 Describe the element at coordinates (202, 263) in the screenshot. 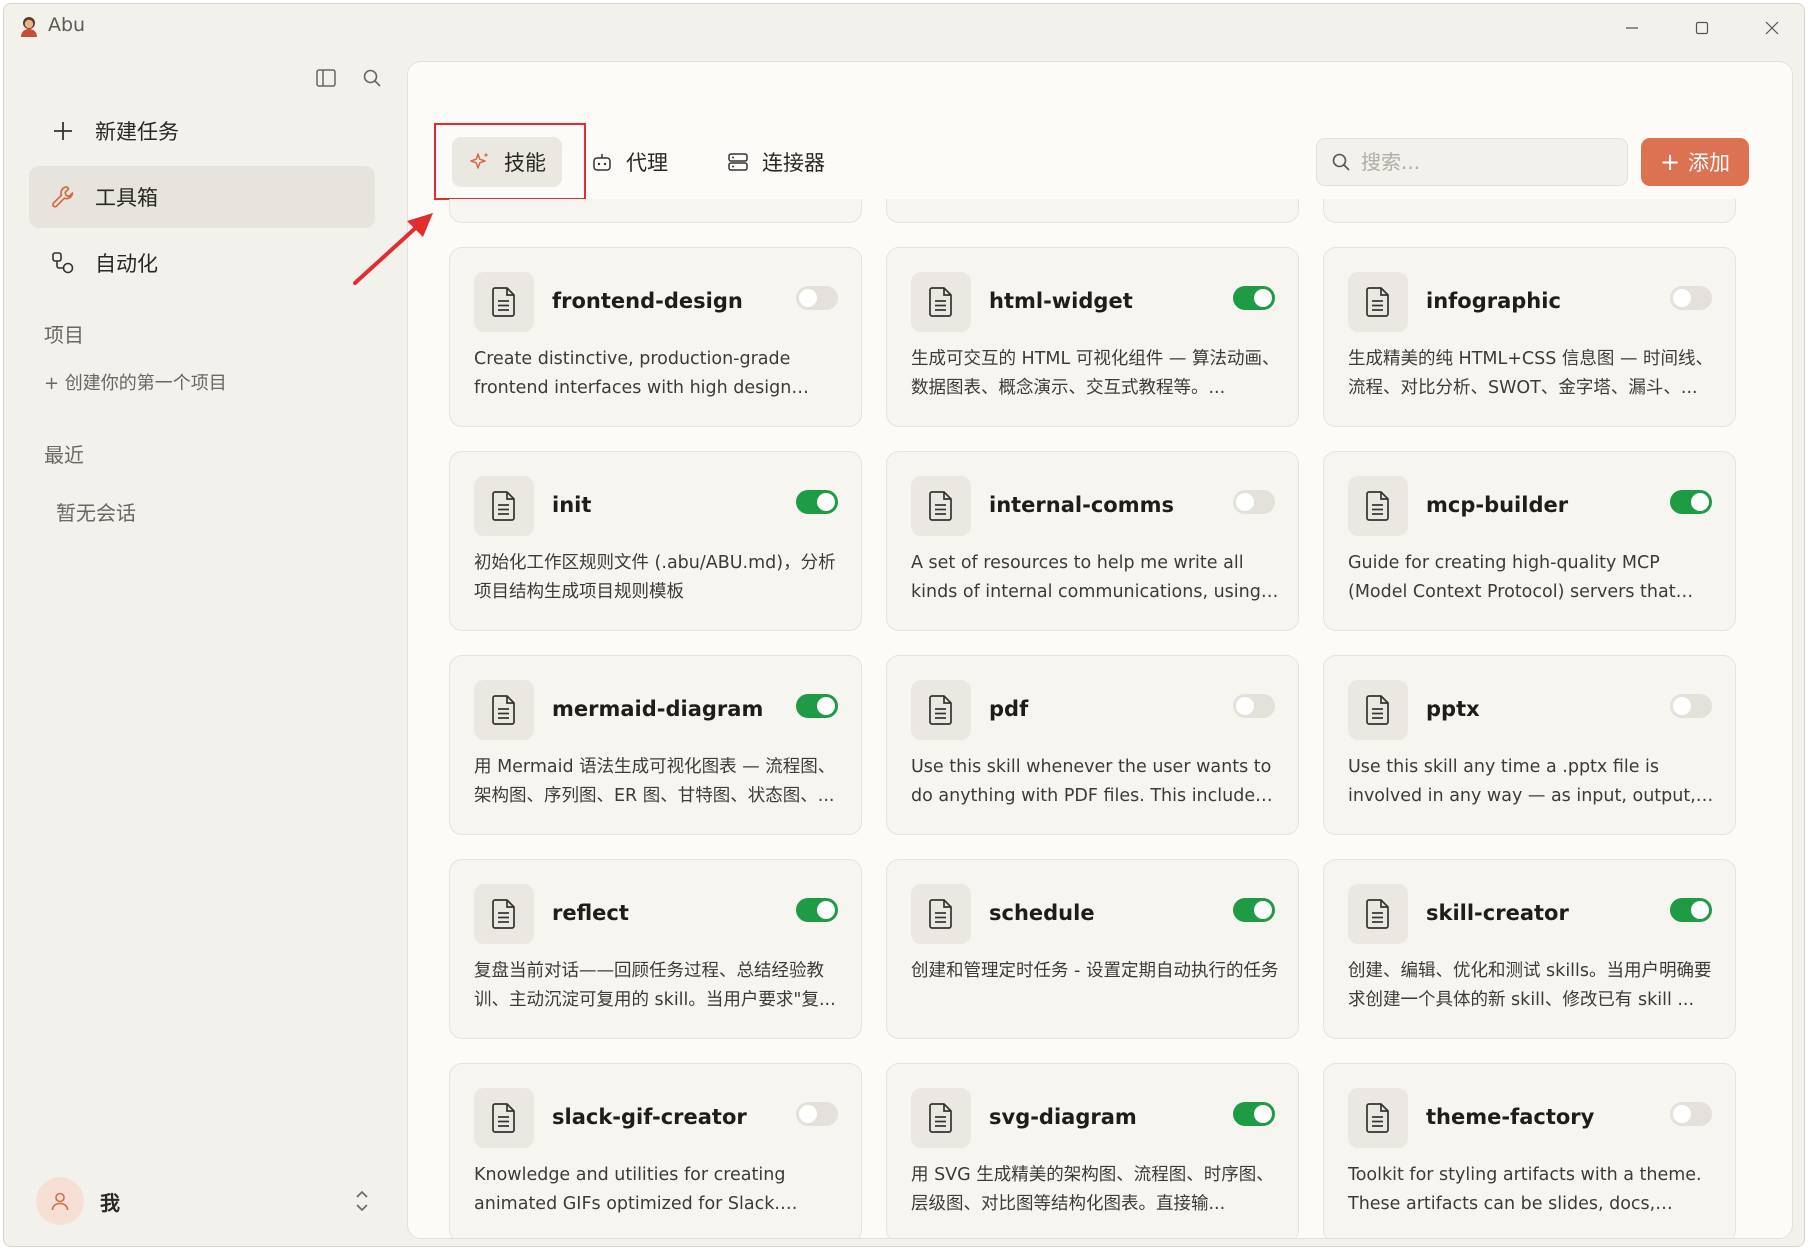

I see `nav-automation: 自动化` at that location.